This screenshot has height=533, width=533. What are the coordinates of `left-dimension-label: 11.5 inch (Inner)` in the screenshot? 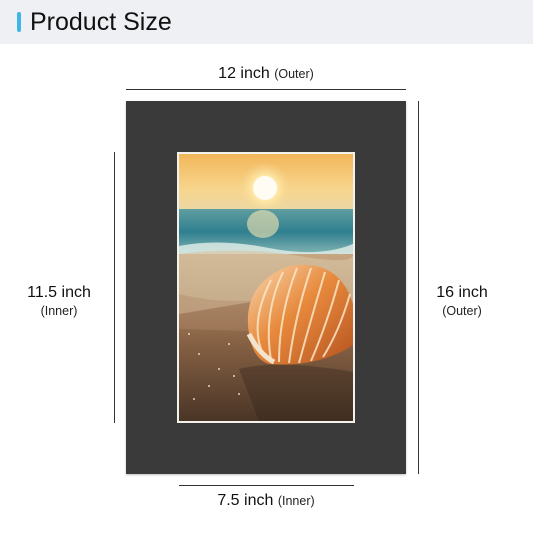 It's located at (59, 301).